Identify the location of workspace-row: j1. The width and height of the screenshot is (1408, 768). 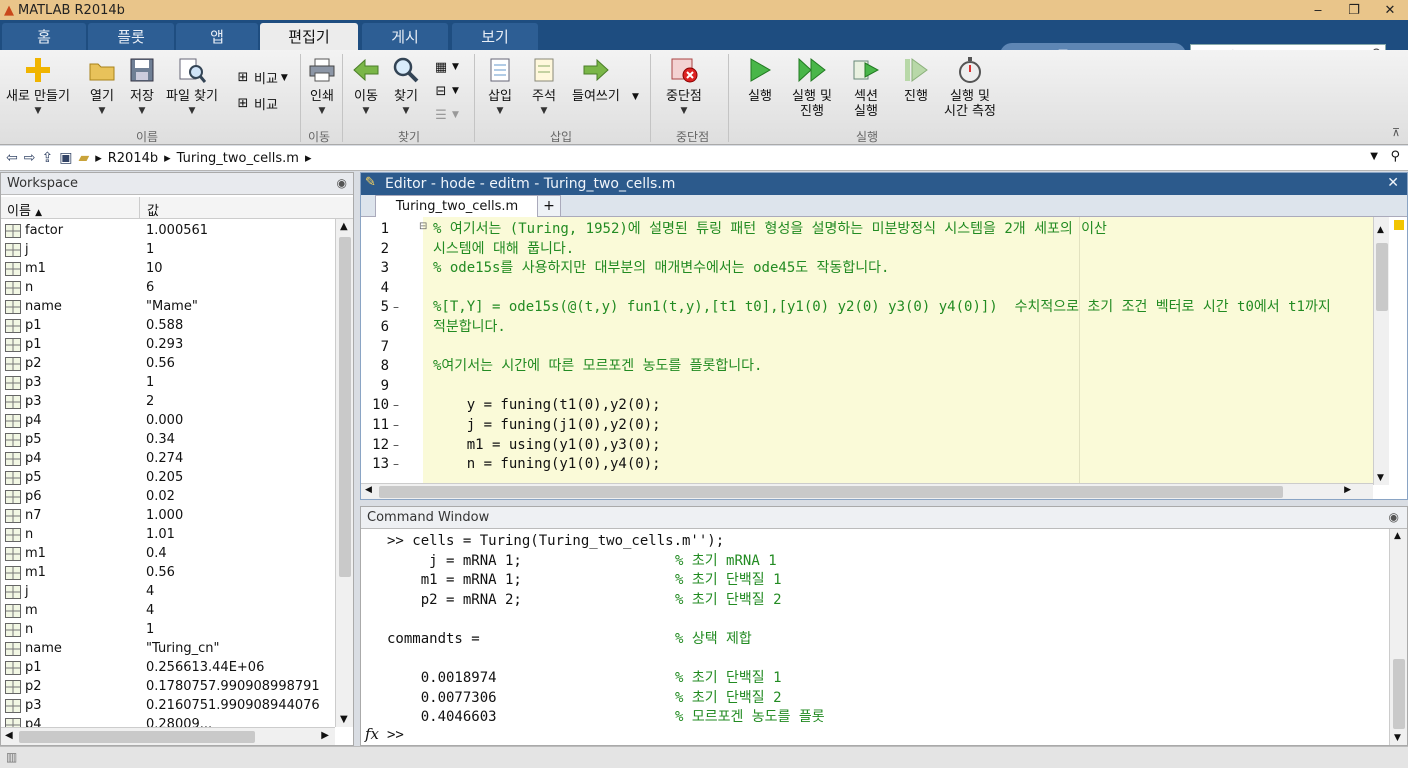
(168, 249).